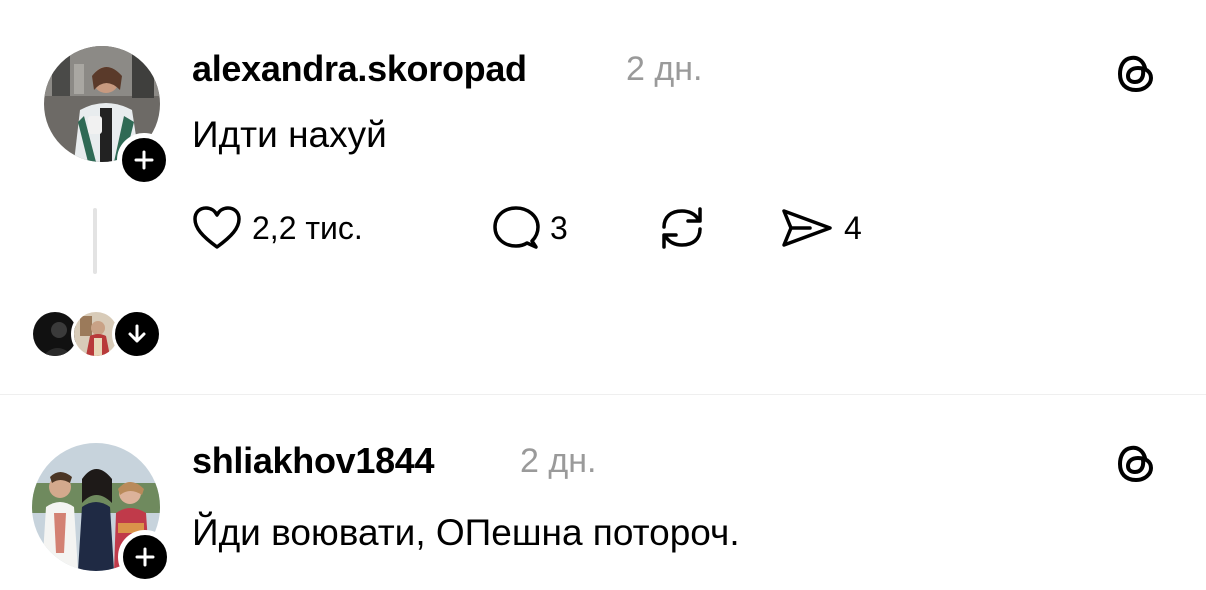  Describe the element at coordinates (95, 241) in the screenshot. I see `thread-line` at that location.